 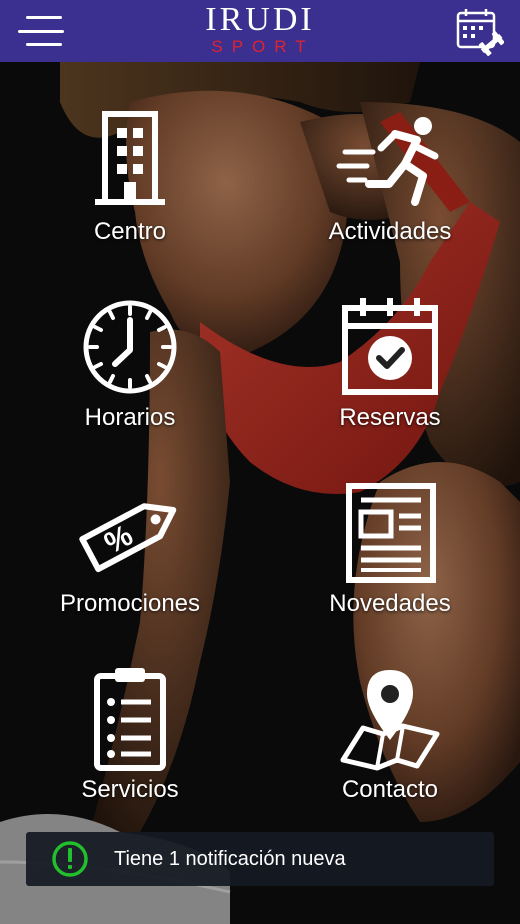 What do you see at coordinates (263, 46) in the screenshot?
I see `logo-sub-text: SPORT` at bounding box center [263, 46].